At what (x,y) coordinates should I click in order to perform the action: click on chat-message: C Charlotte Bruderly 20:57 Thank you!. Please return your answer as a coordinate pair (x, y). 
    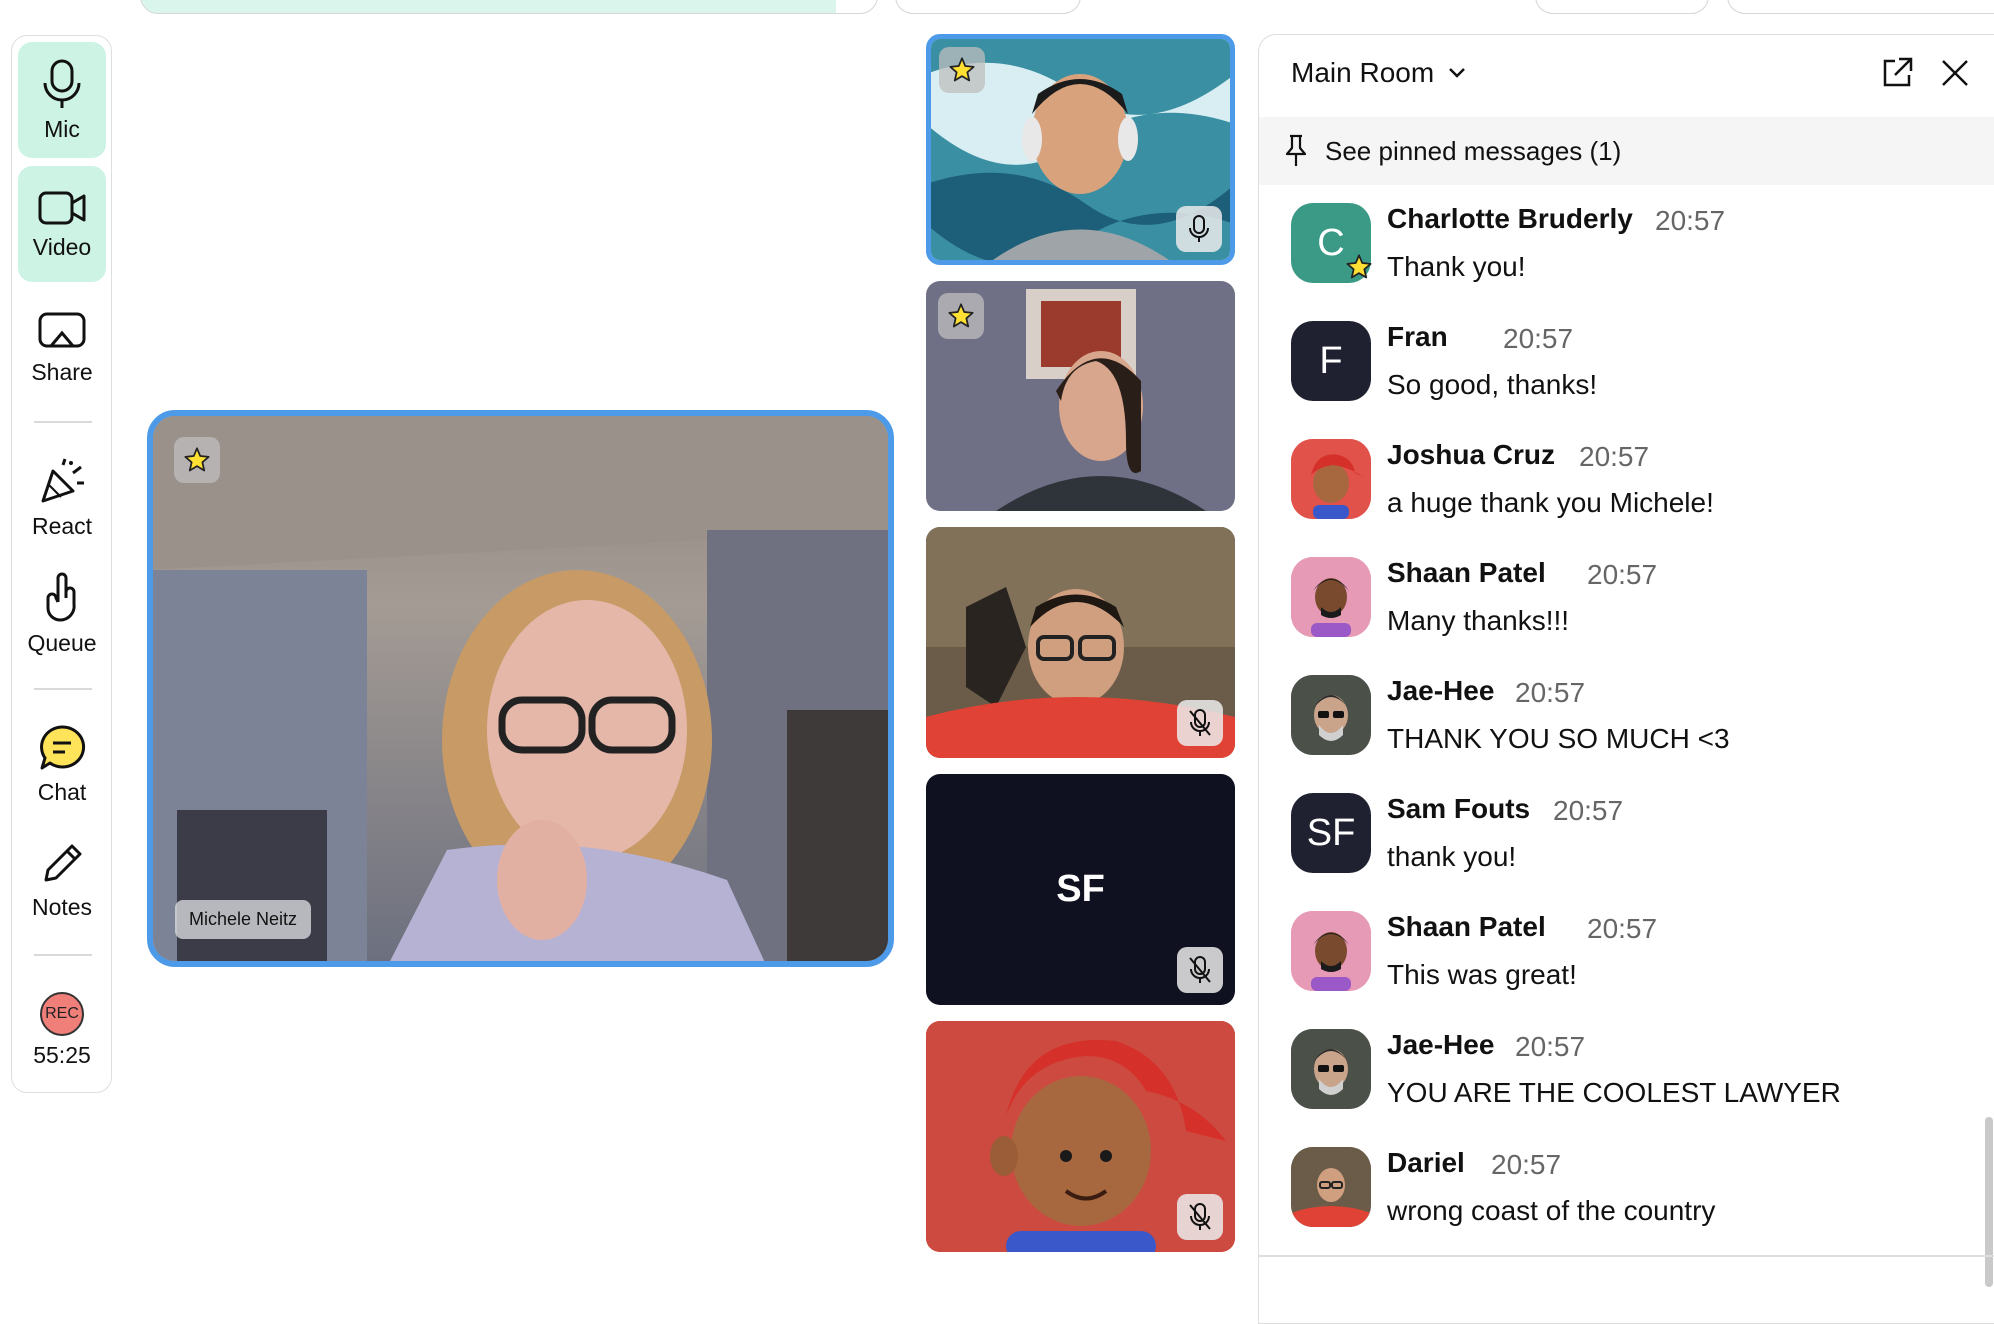
    Looking at the image, I should click on (1641, 253).